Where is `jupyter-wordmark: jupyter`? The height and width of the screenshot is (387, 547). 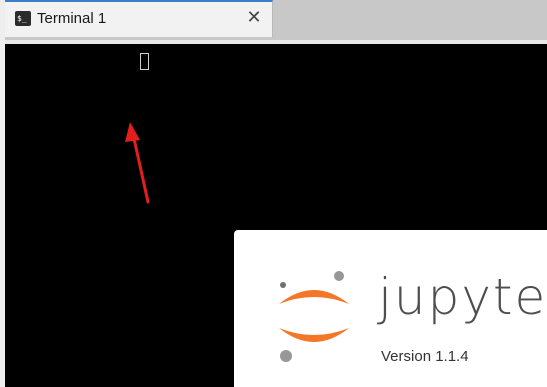 jupyter-wordmark: jupyter is located at coordinates (462, 297).